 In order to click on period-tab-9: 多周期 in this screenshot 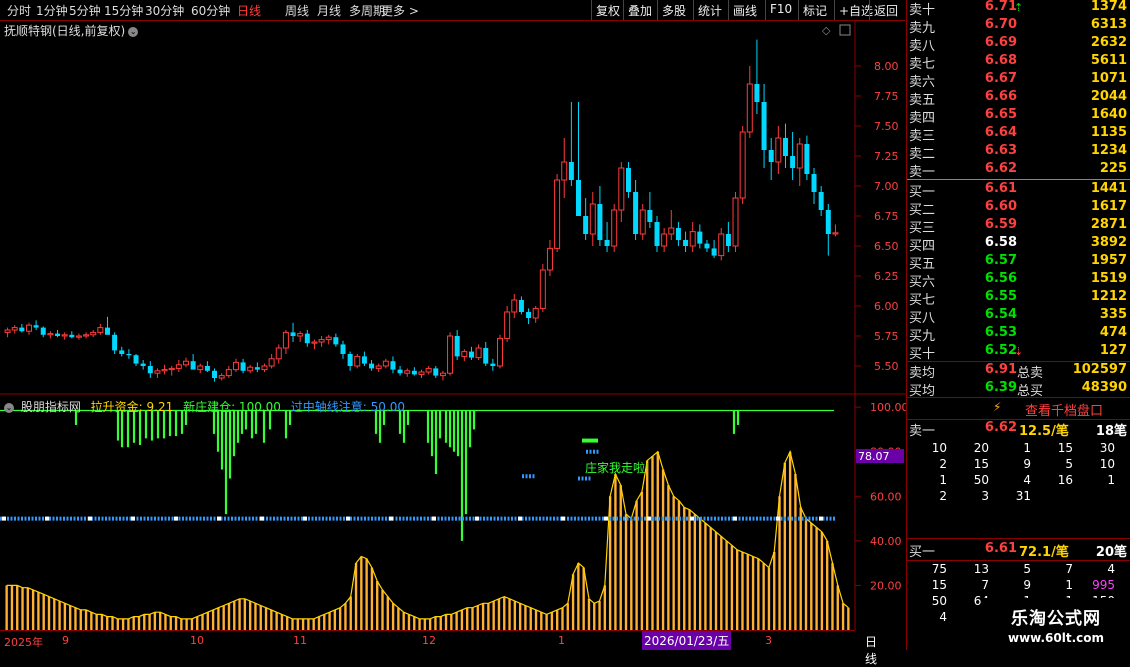, I will do `click(367, 10)`.